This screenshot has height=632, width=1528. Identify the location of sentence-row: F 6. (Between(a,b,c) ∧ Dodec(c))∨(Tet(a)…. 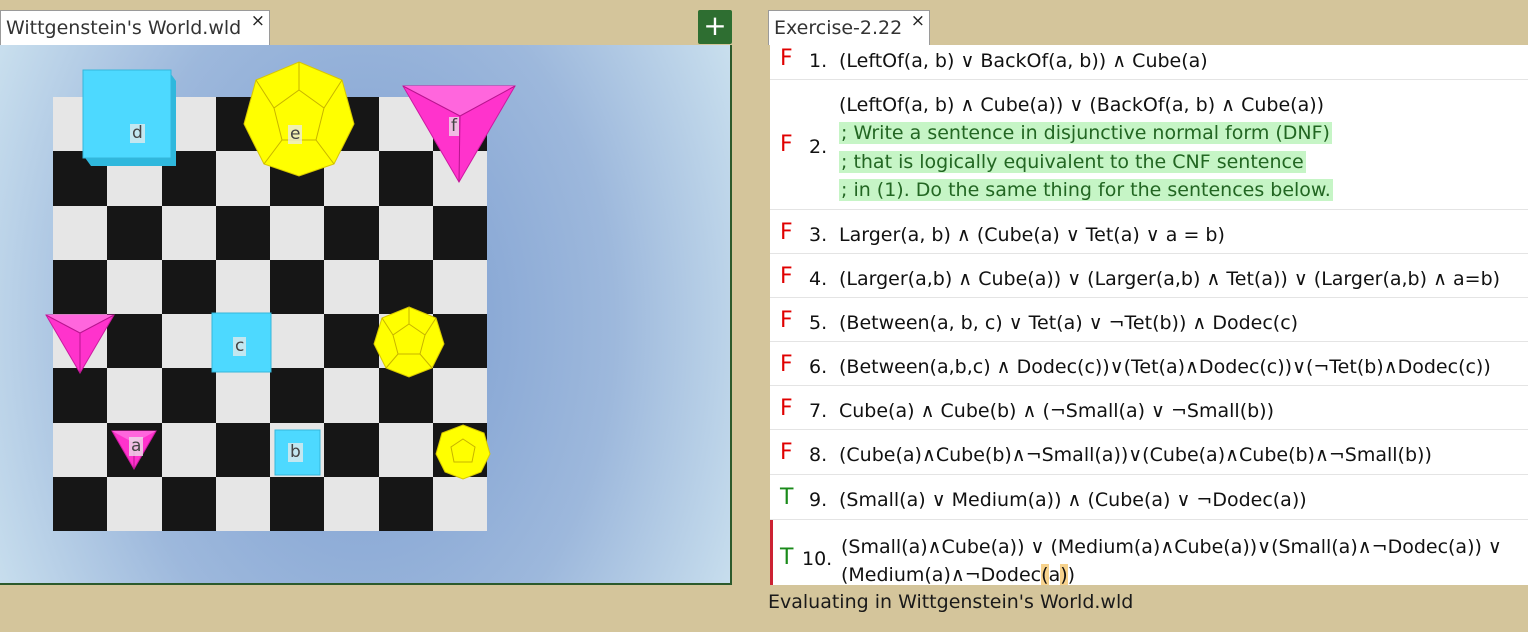
(1149, 364).